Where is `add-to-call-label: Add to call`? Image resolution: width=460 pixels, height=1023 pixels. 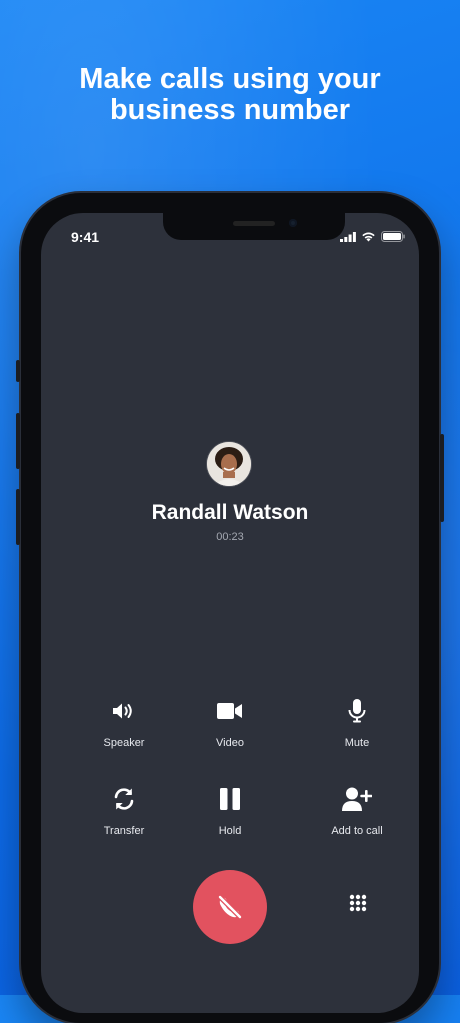
add-to-call-label: Add to call is located at coordinates (357, 831).